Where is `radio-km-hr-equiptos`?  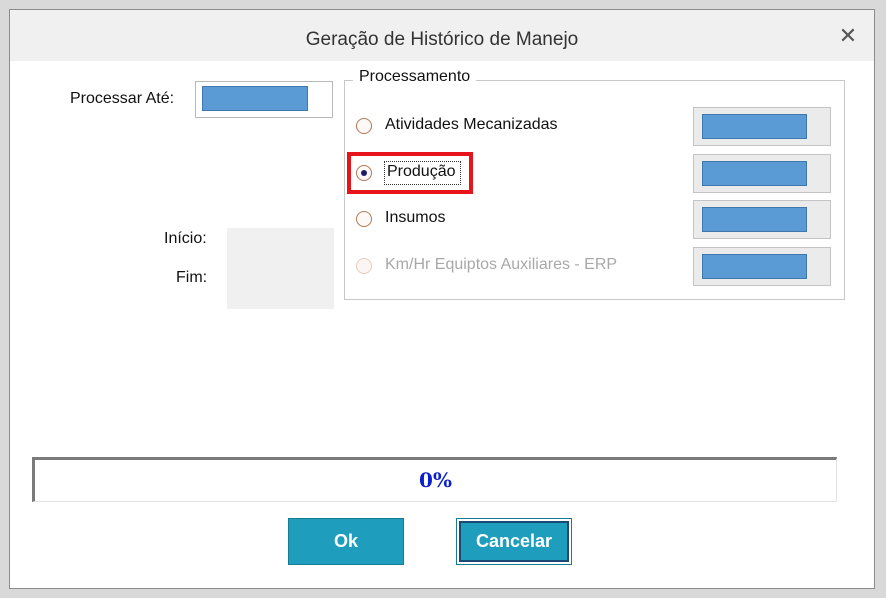
radio-km-hr-equiptos is located at coordinates (364, 266).